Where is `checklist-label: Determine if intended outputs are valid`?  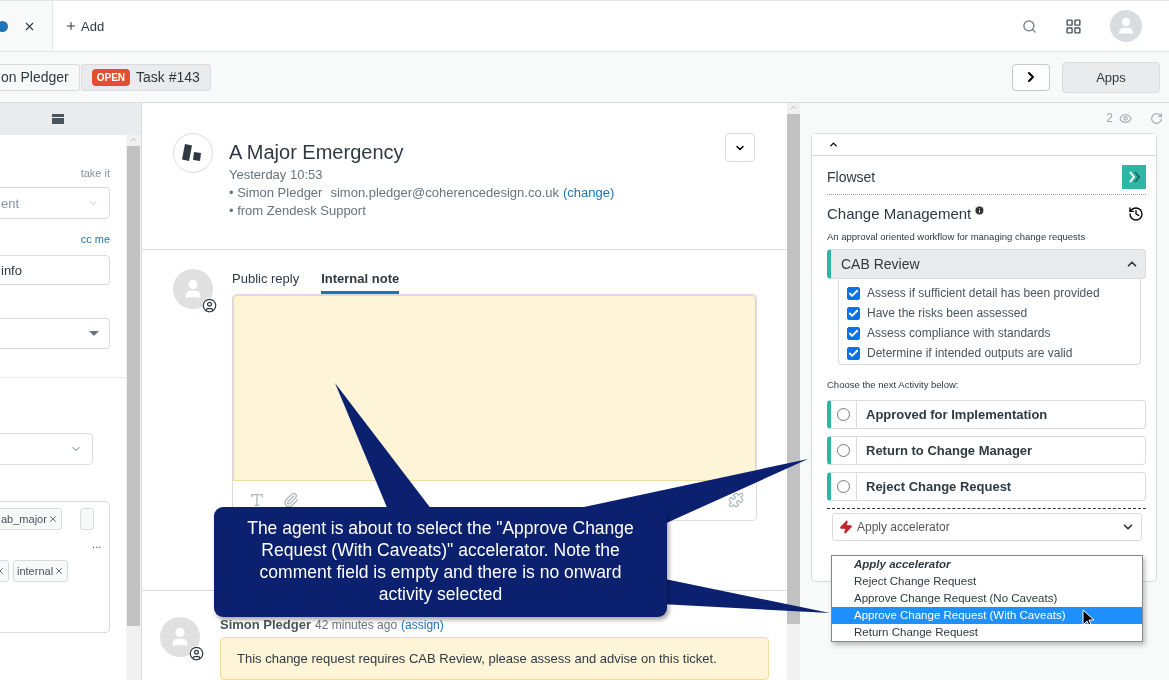 checklist-label: Determine if intended outputs are valid is located at coordinates (970, 353).